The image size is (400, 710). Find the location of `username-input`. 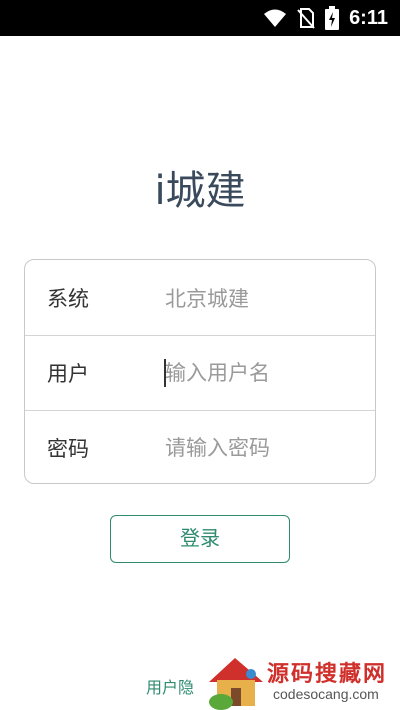

username-input is located at coordinates (260, 373).